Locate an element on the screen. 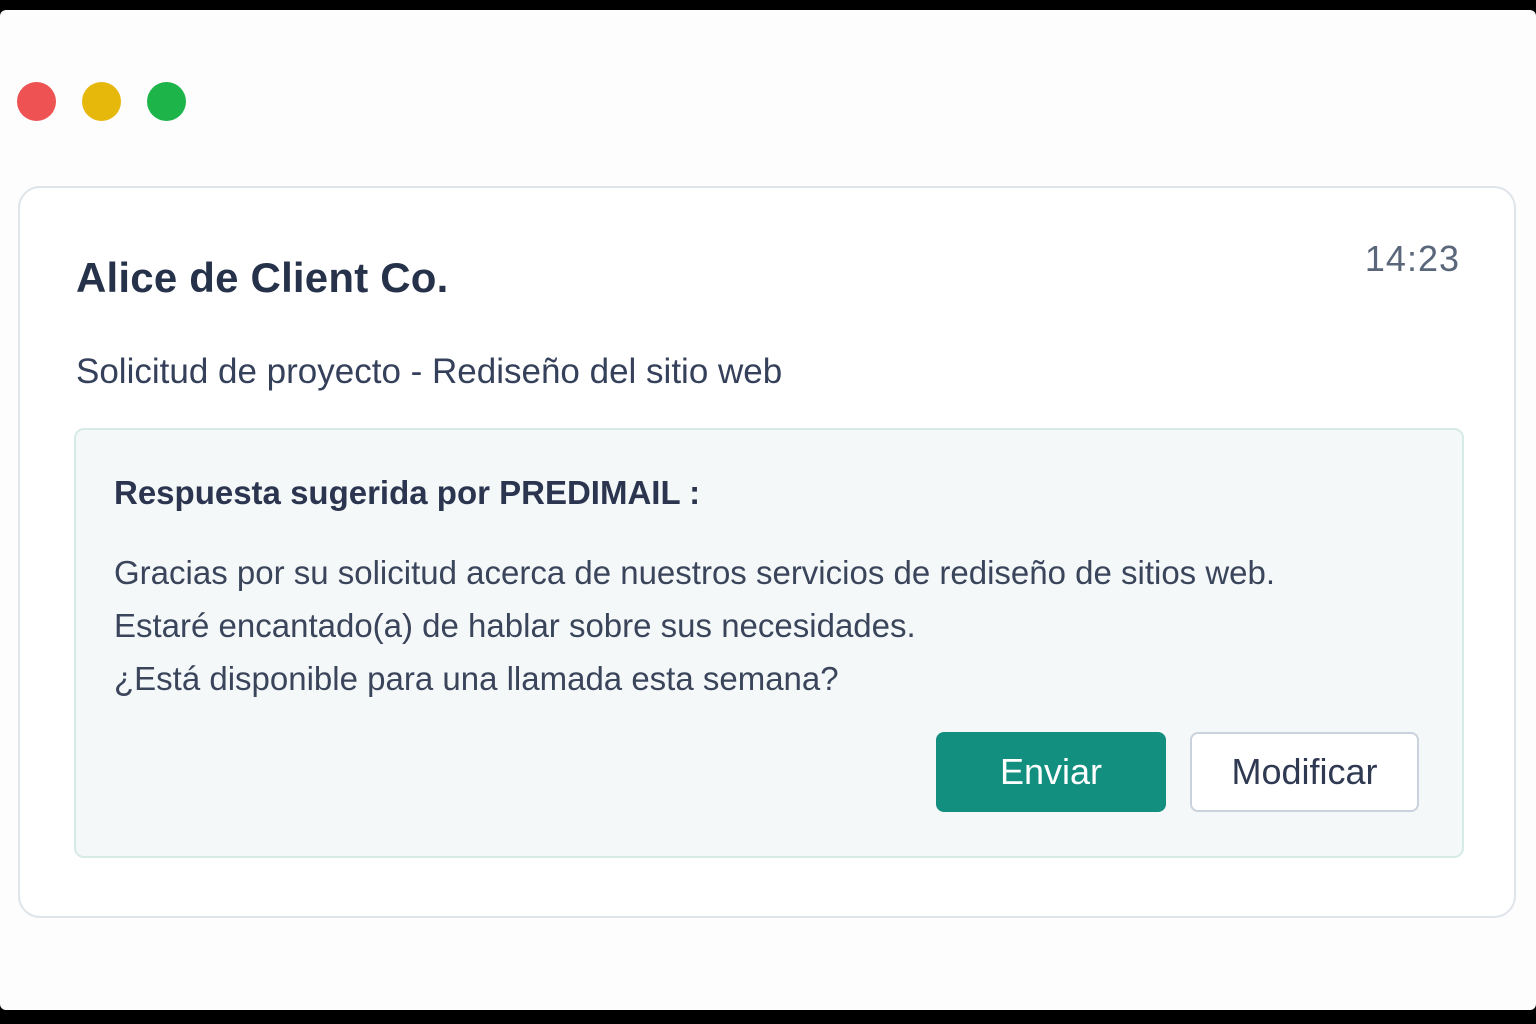  minimize-window-button is located at coordinates (101, 101).